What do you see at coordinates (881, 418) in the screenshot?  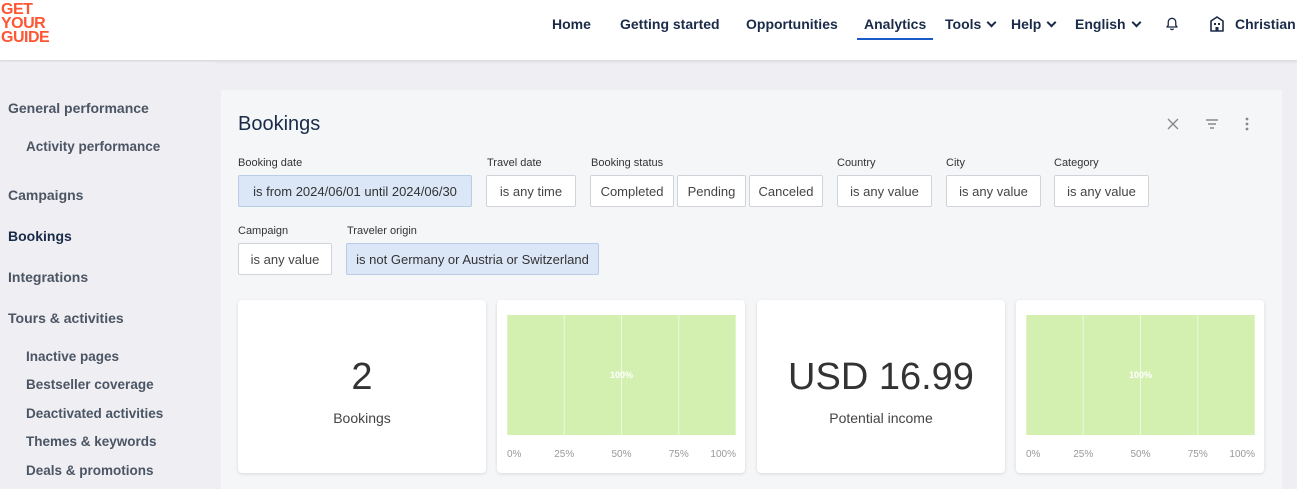 I see `kpi-label: Potential income` at bounding box center [881, 418].